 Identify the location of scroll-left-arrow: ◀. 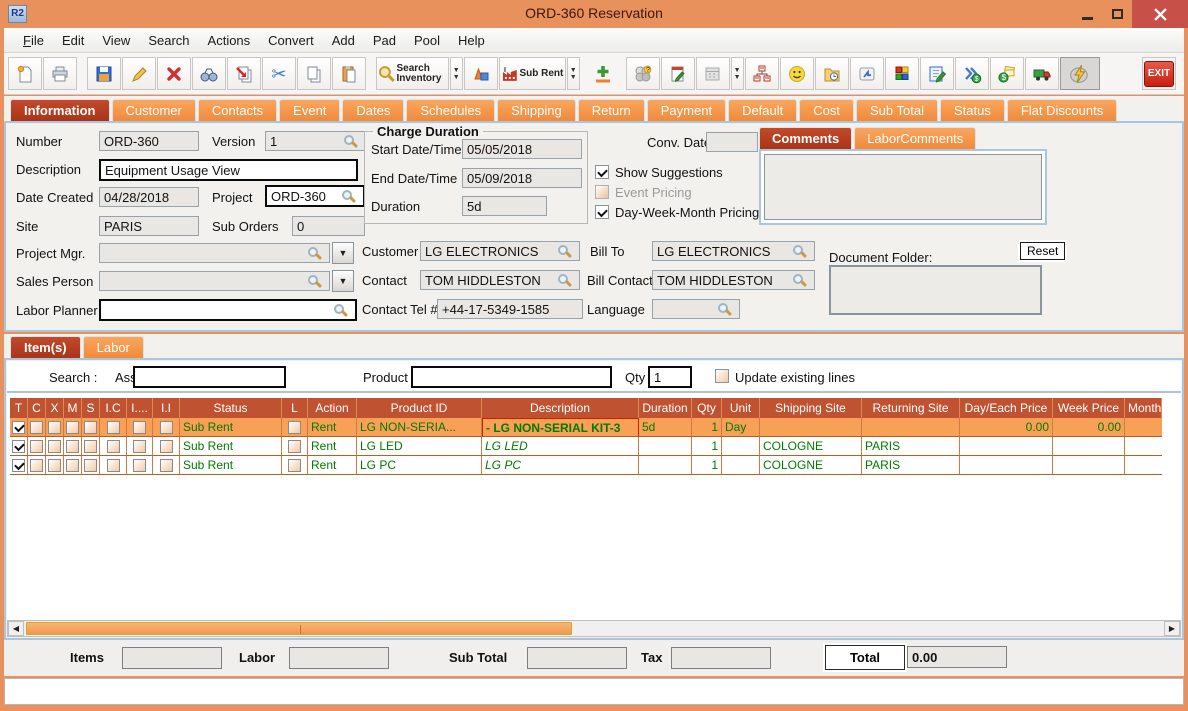
(16, 628).